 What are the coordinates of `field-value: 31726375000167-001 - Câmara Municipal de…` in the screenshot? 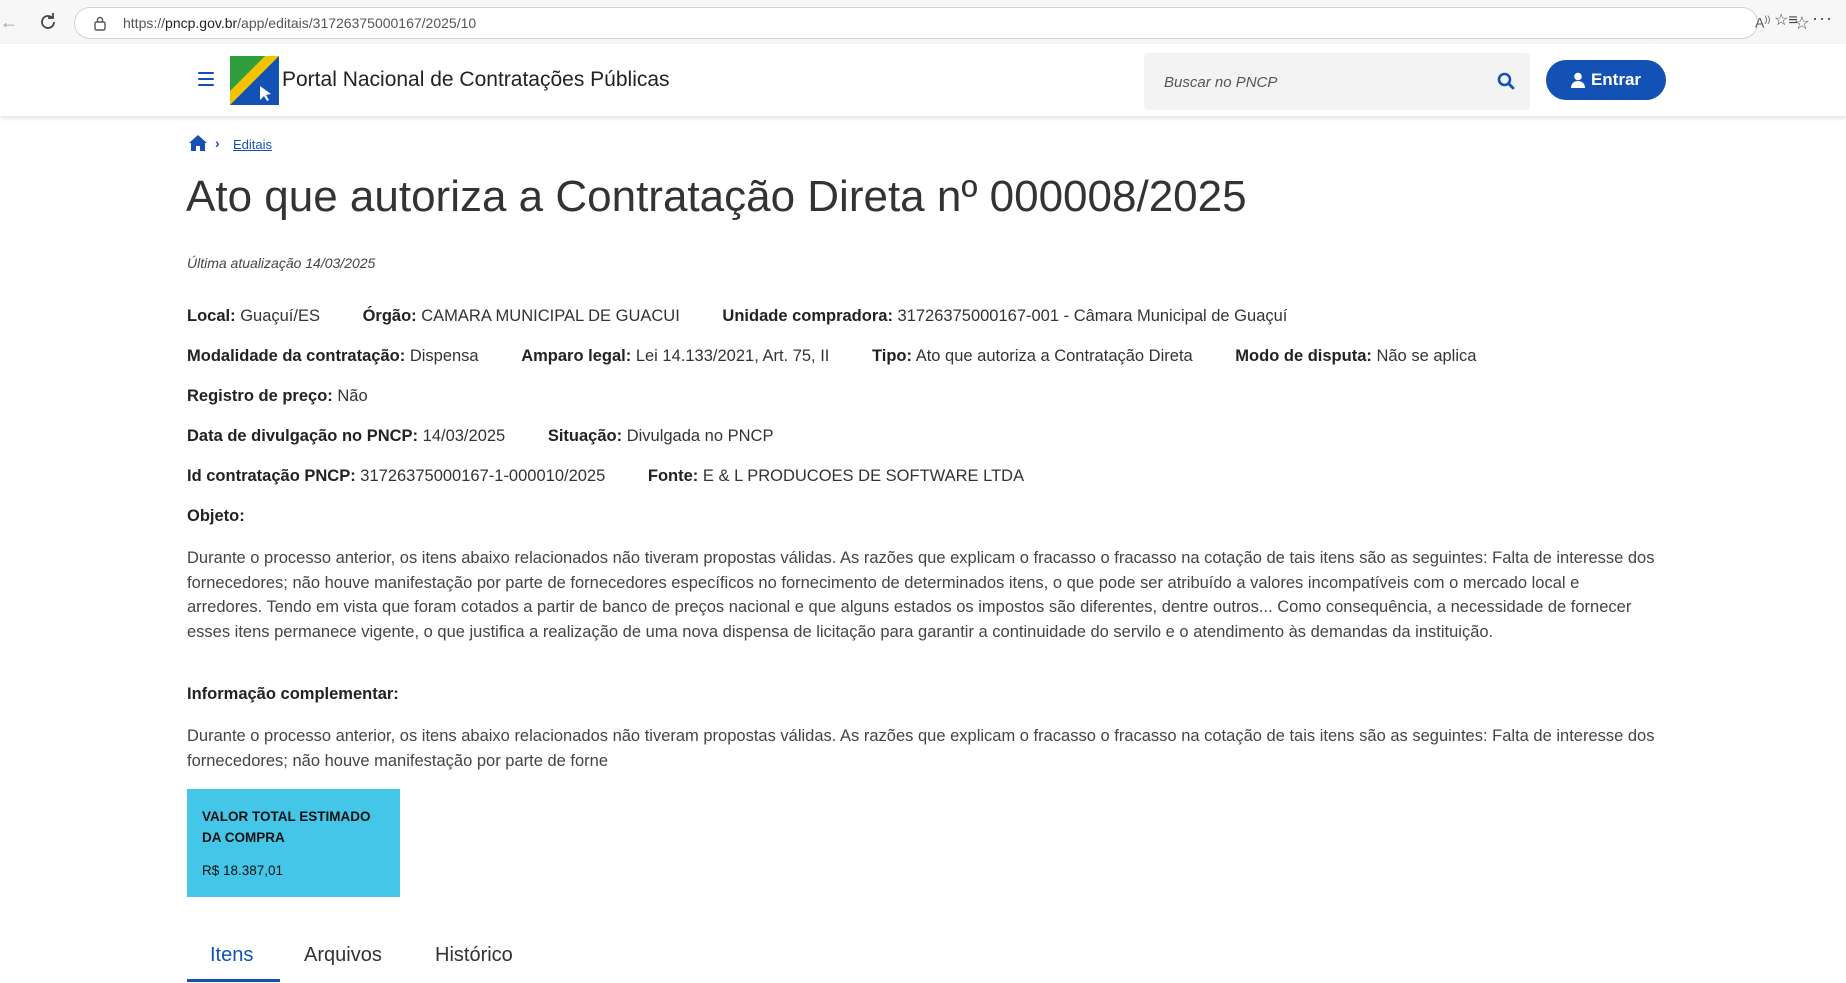 It's located at (1092, 316).